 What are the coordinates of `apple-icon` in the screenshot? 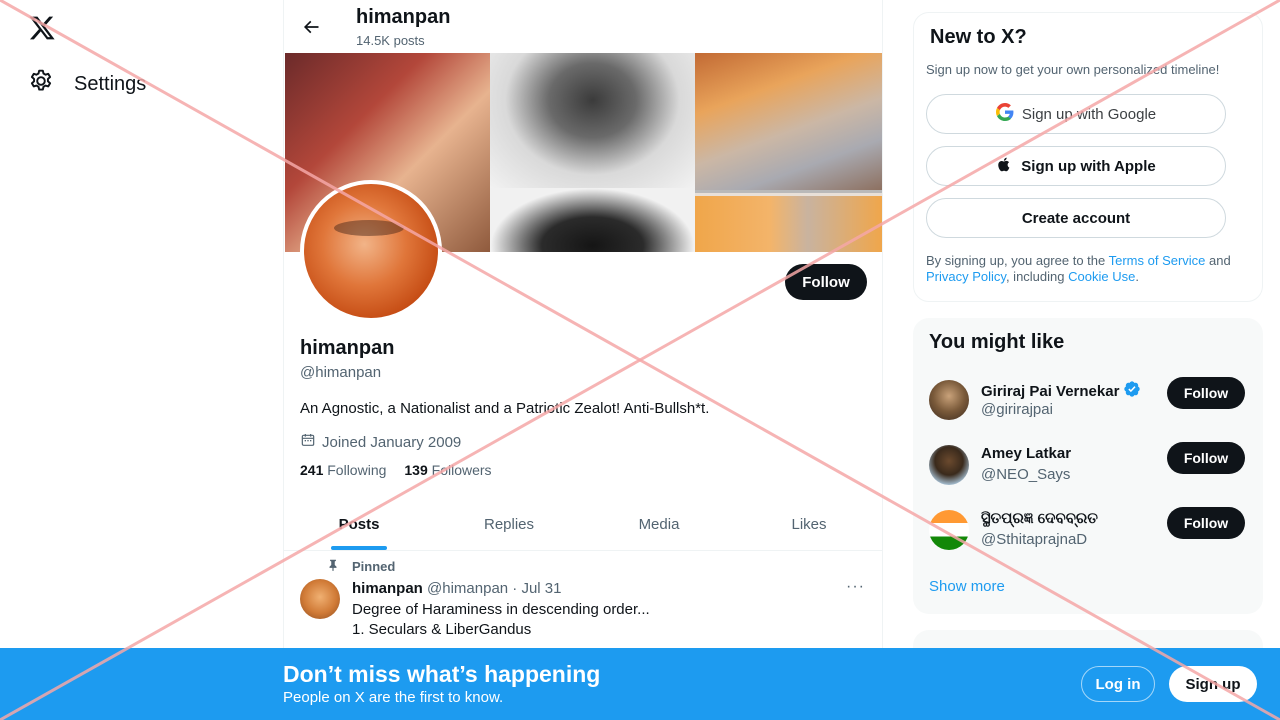 It's located at (1004, 166).